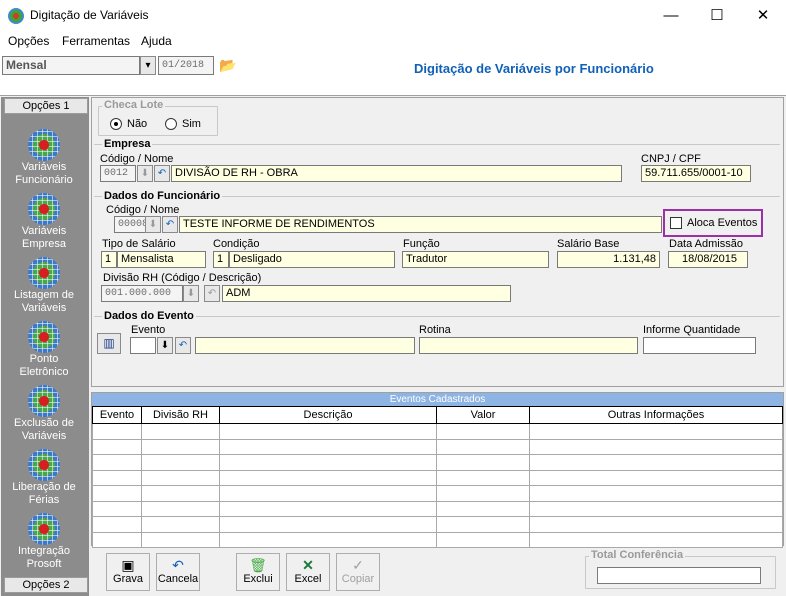  What do you see at coordinates (137, 159) in the screenshot?
I see `empresa-codigo-label: Código / Nome` at bounding box center [137, 159].